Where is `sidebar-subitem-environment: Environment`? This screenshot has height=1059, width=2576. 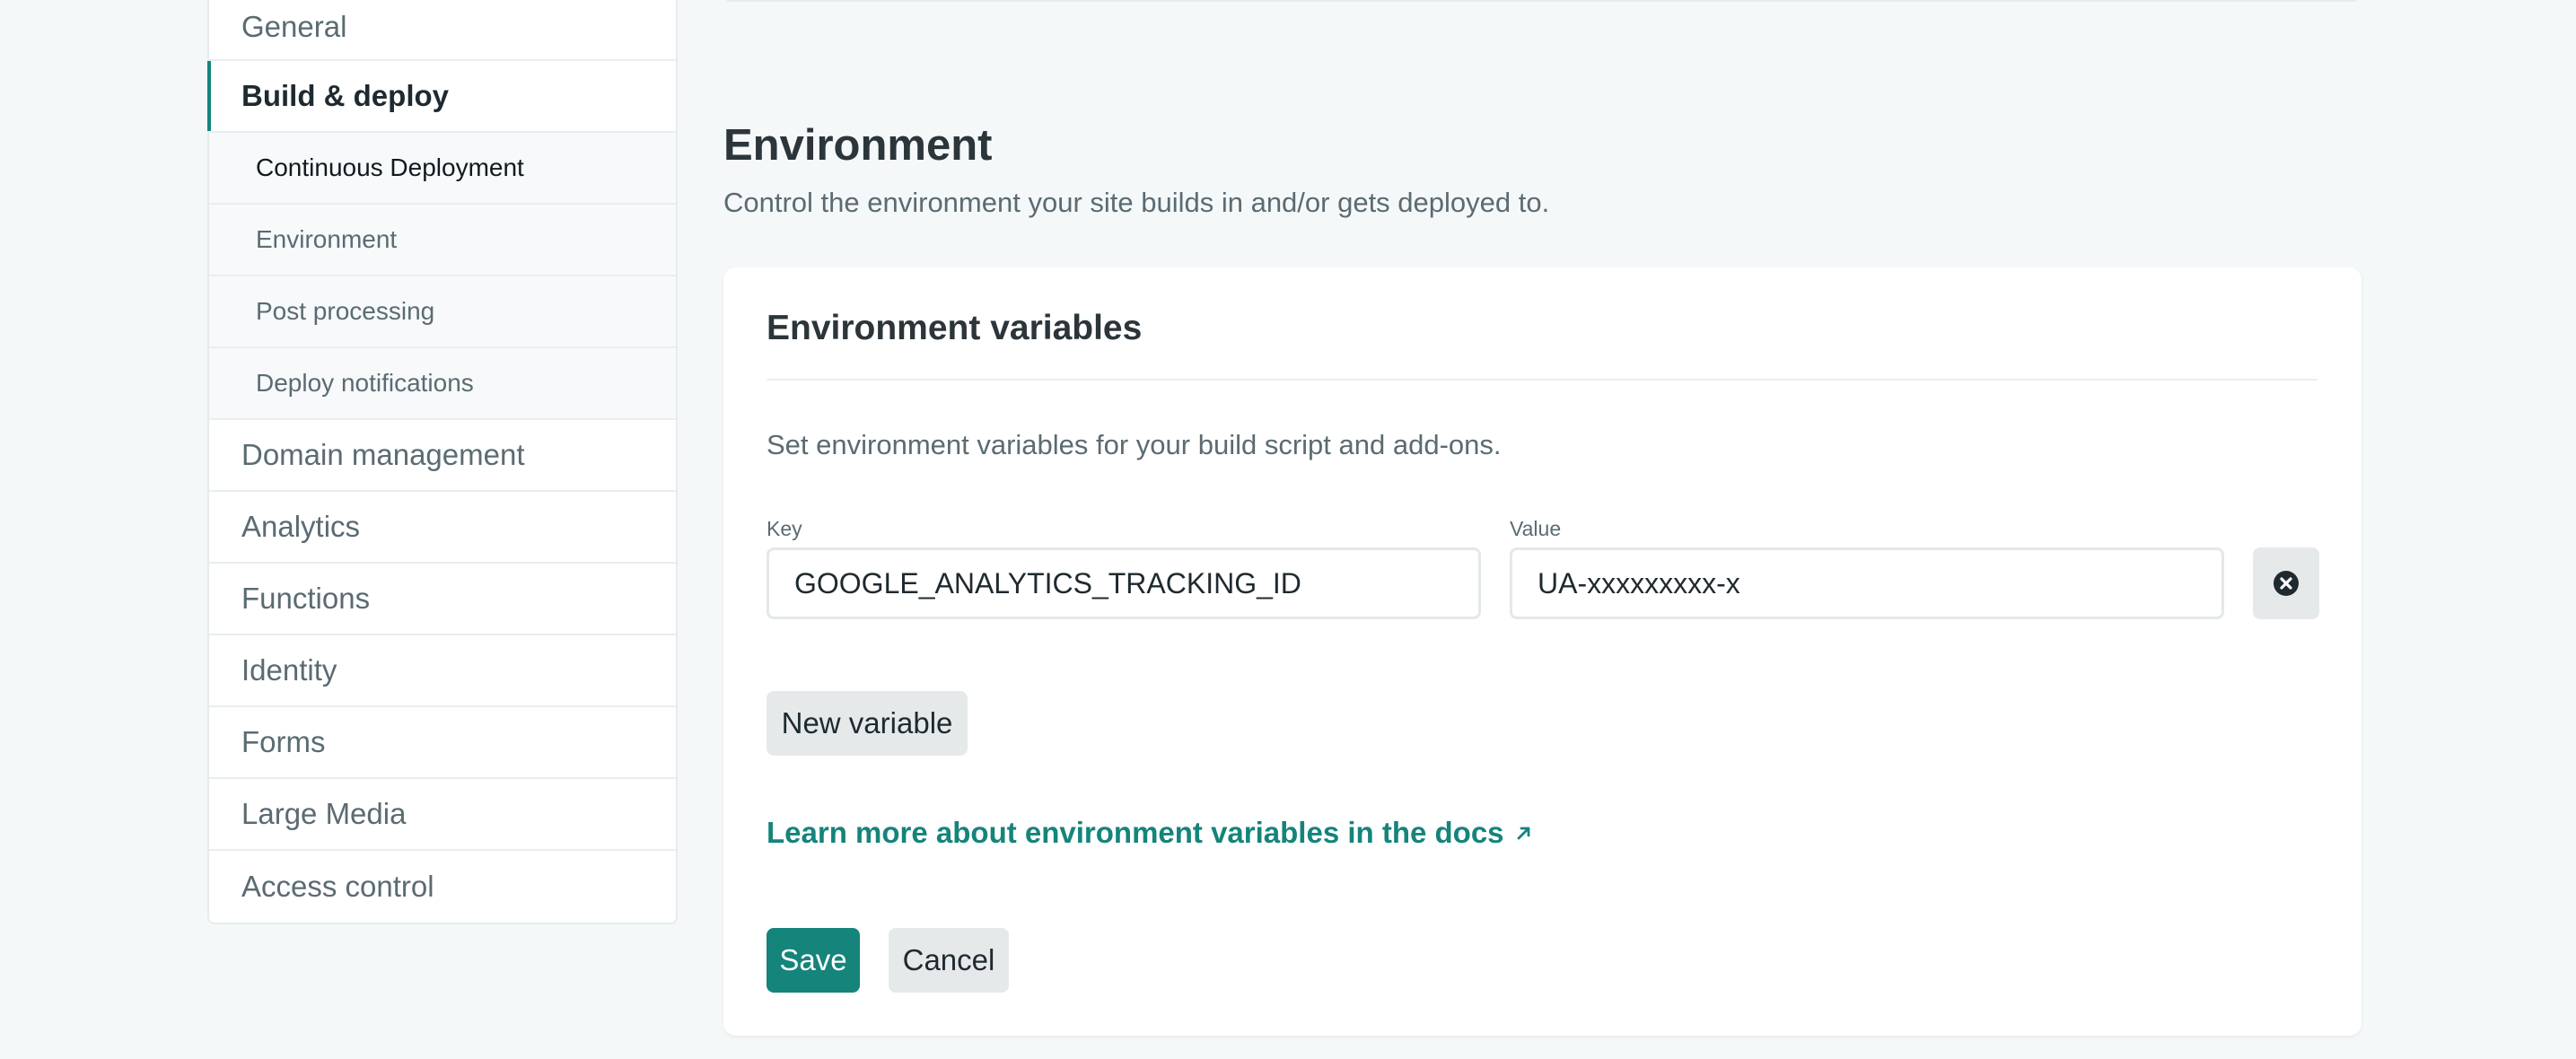
sidebar-subitem-environment: Environment is located at coordinates (442, 241).